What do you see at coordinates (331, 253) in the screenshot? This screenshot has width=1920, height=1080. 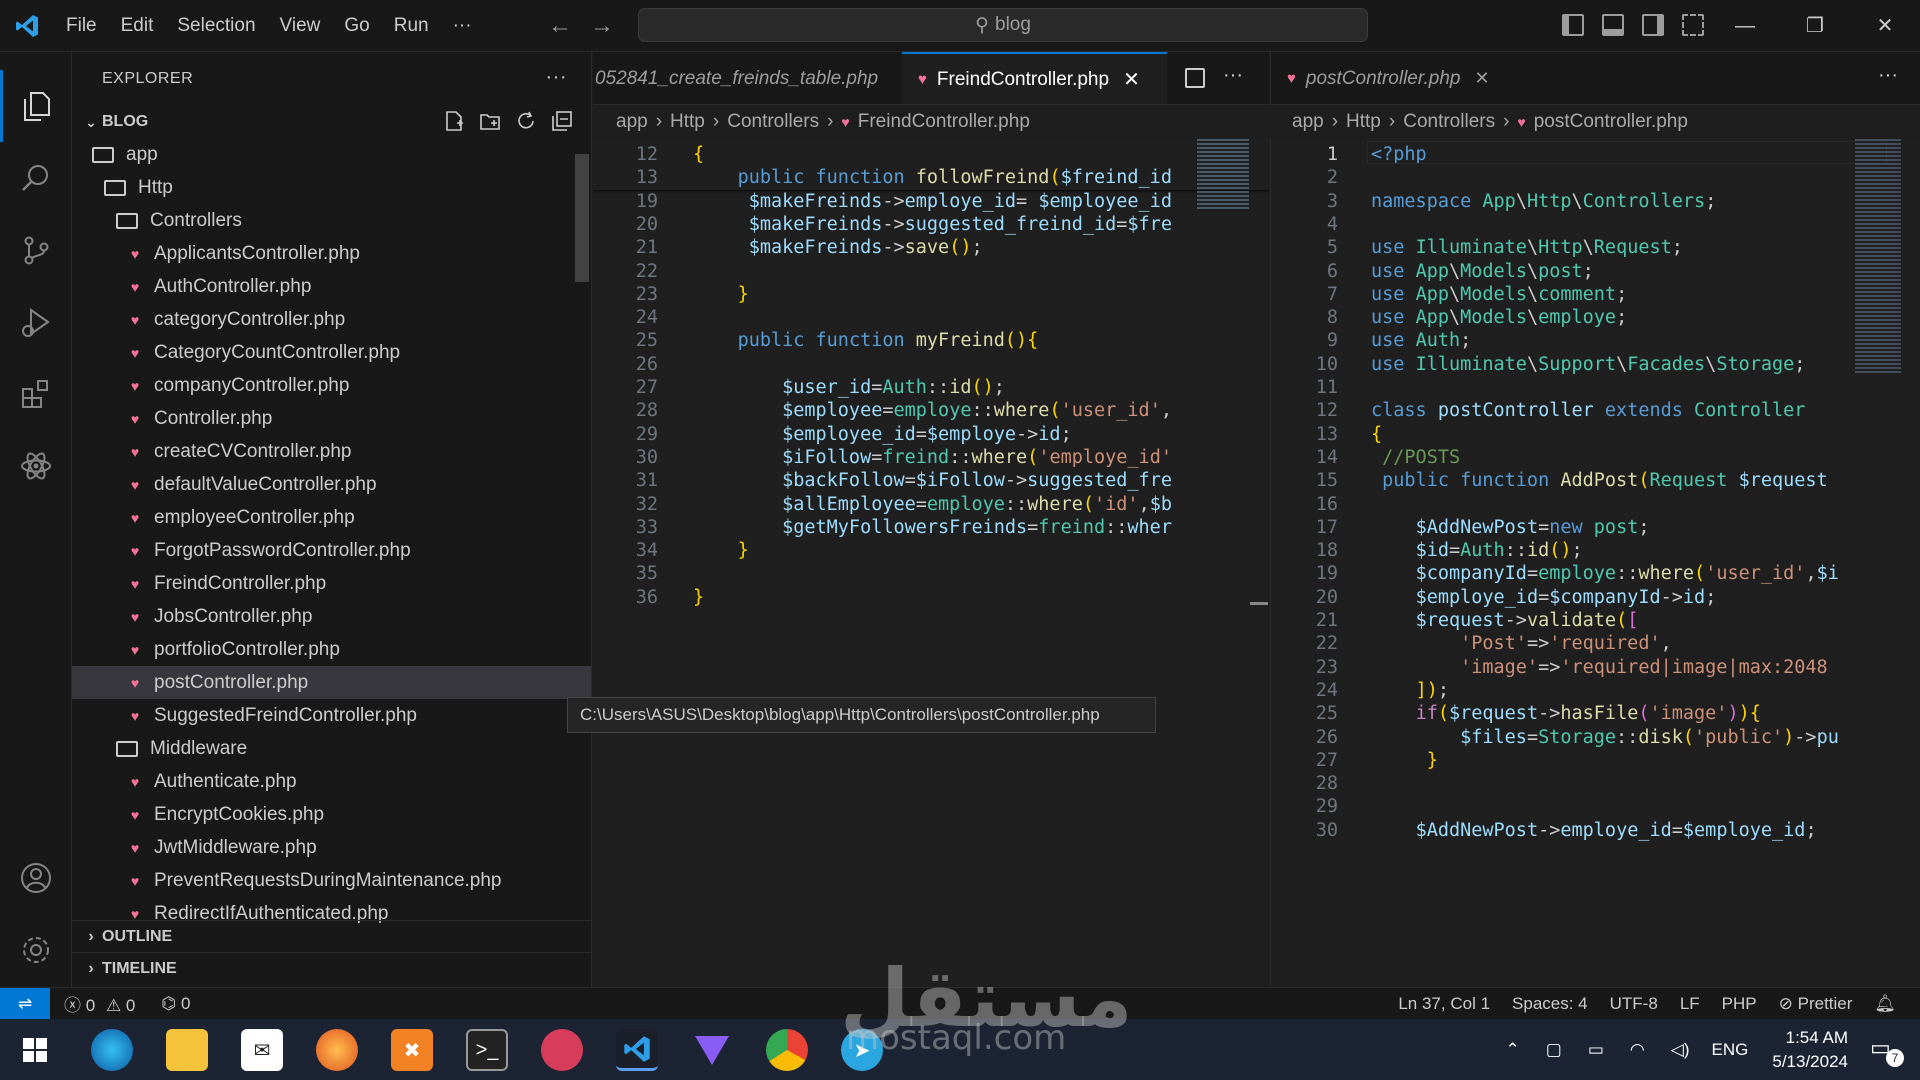 I see `tree-file: ♥ ApplicantsController.php` at bounding box center [331, 253].